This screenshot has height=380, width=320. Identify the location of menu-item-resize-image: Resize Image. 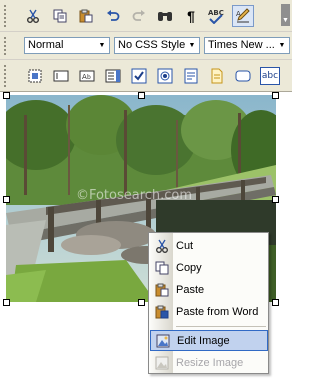
(209, 362).